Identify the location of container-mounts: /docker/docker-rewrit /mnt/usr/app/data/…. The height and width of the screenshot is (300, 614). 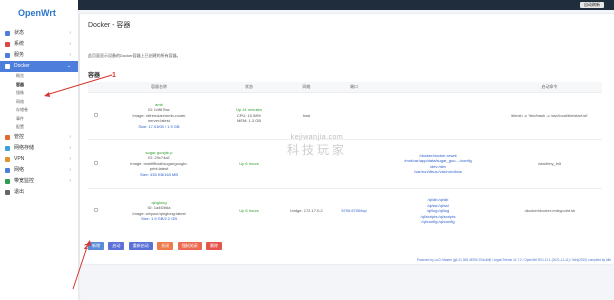
(438, 163).